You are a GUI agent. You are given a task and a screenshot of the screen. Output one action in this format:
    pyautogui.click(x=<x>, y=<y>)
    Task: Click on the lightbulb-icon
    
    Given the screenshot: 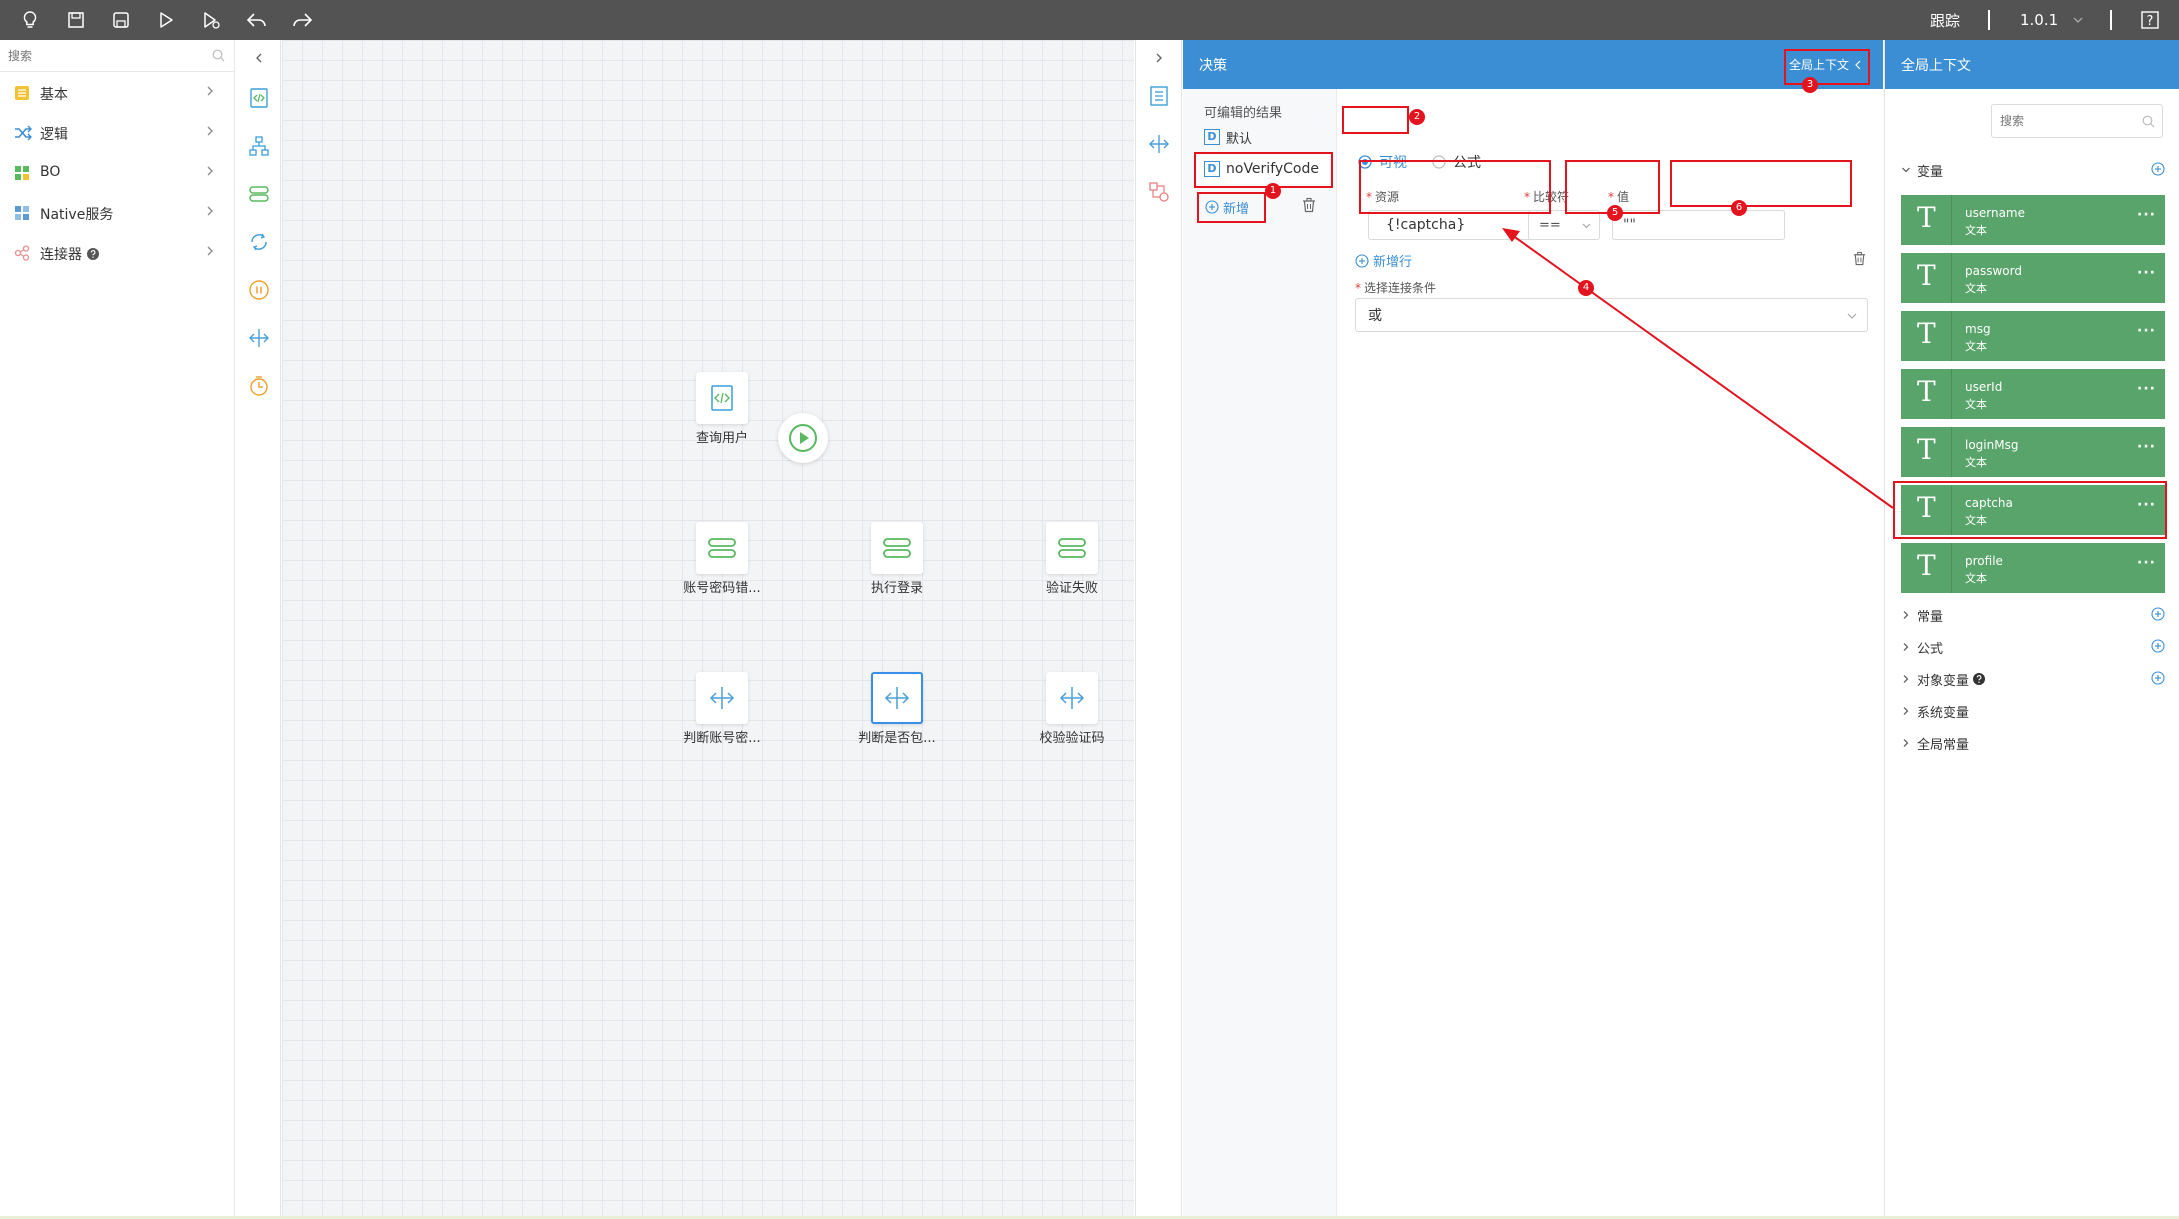 What is the action you would take?
    pyautogui.click(x=30, y=20)
    